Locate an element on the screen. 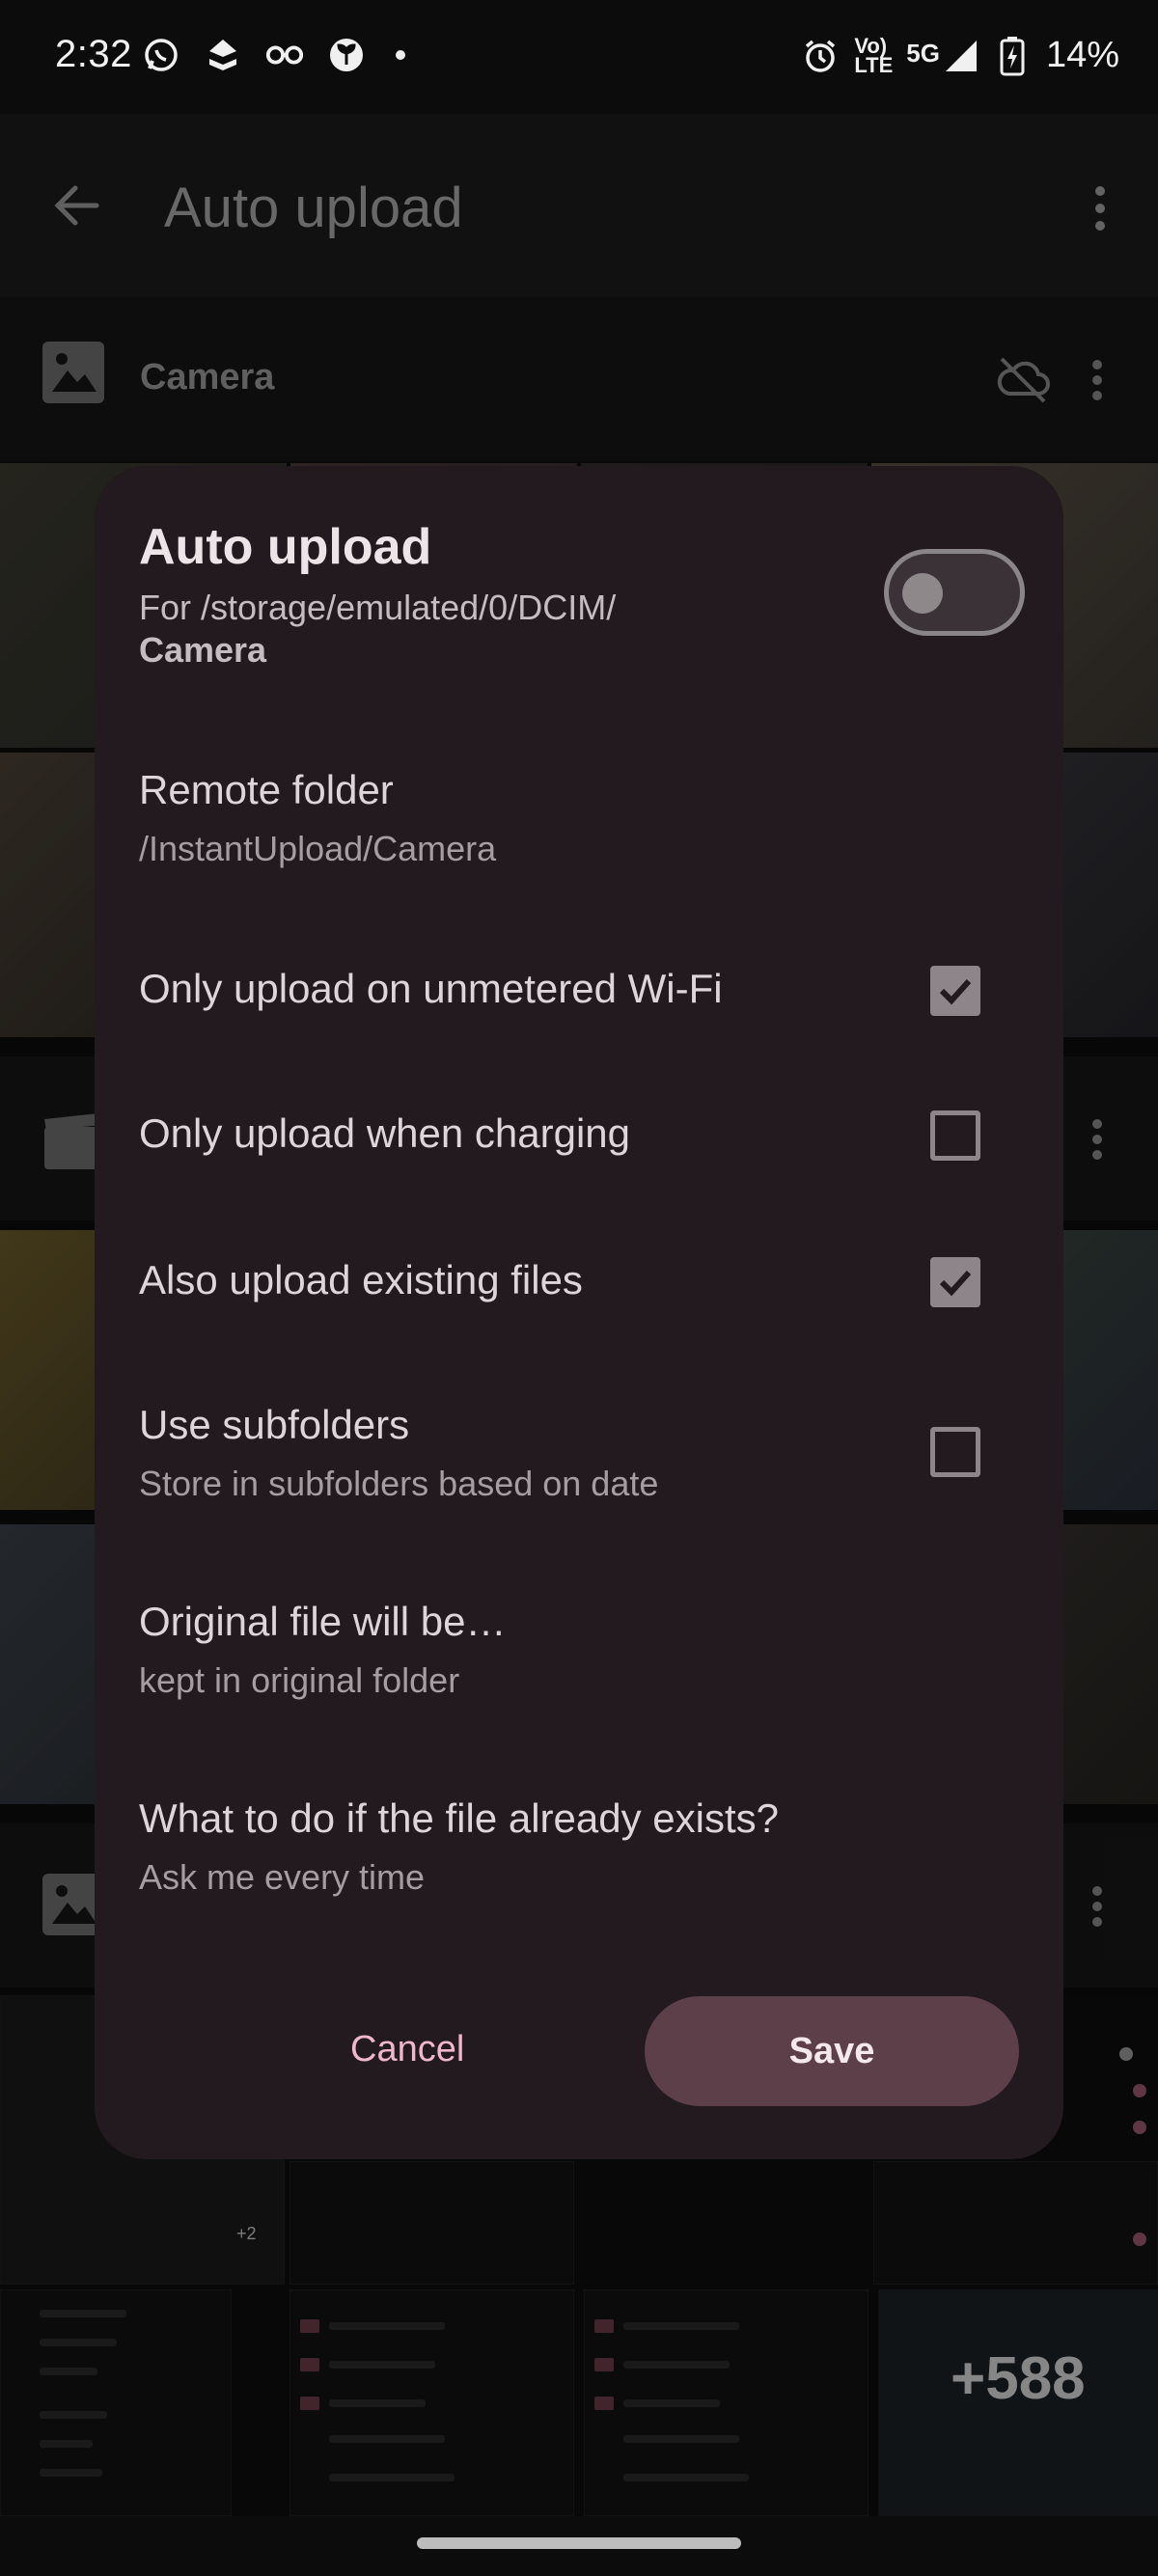  navigation-bar is located at coordinates (579, 2546).